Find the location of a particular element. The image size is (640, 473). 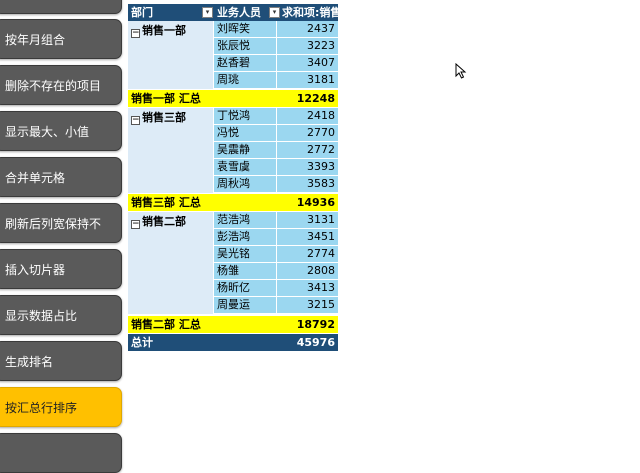

pivot-header-row: 部门 ▾ 业务人员 ▾ 求和项:销售 is located at coordinates (233, 12).